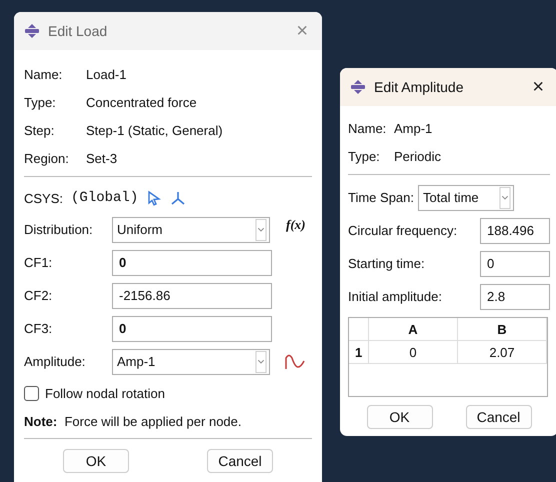 The image size is (556, 482). What do you see at coordinates (295, 361) in the screenshot?
I see `wave-icon` at bounding box center [295, 361].